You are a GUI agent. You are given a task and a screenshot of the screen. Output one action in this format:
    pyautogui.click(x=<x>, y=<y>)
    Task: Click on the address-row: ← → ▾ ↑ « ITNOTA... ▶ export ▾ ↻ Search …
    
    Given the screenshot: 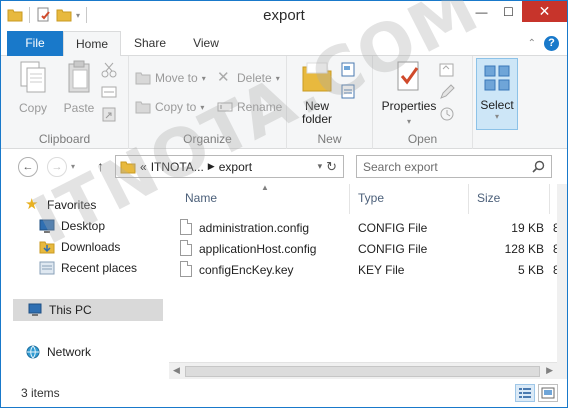 What is the action you would take?
    pyautogui.click(x=284, y=166)
    